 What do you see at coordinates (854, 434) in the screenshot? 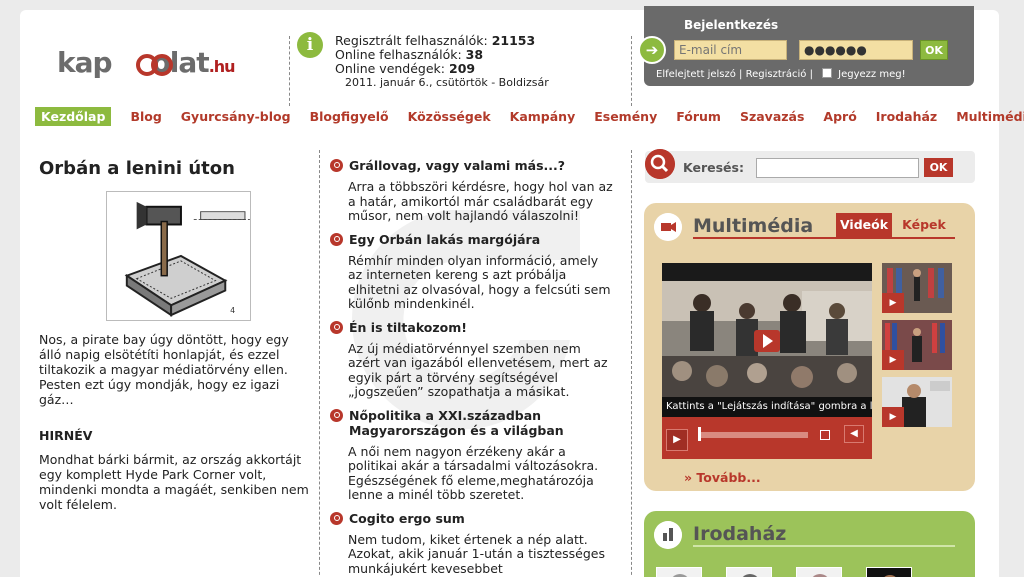
I see `volume-icon: ◀` at bounding box center [854, 434].